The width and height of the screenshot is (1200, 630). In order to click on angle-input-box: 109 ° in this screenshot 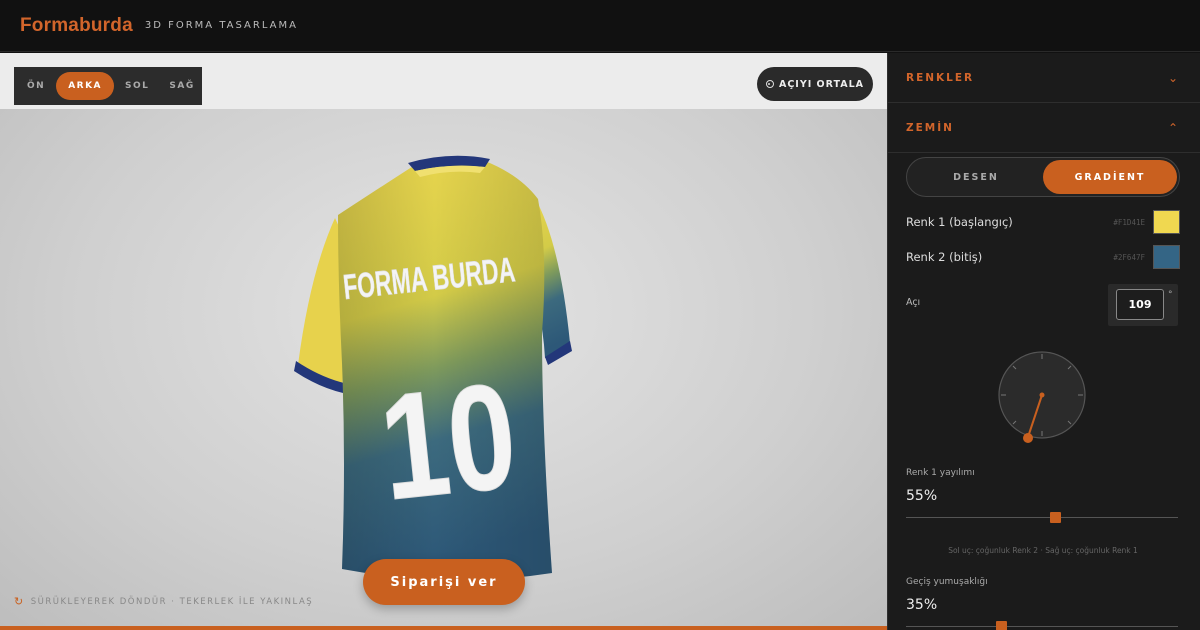, I will do `click(1143, 305)`.